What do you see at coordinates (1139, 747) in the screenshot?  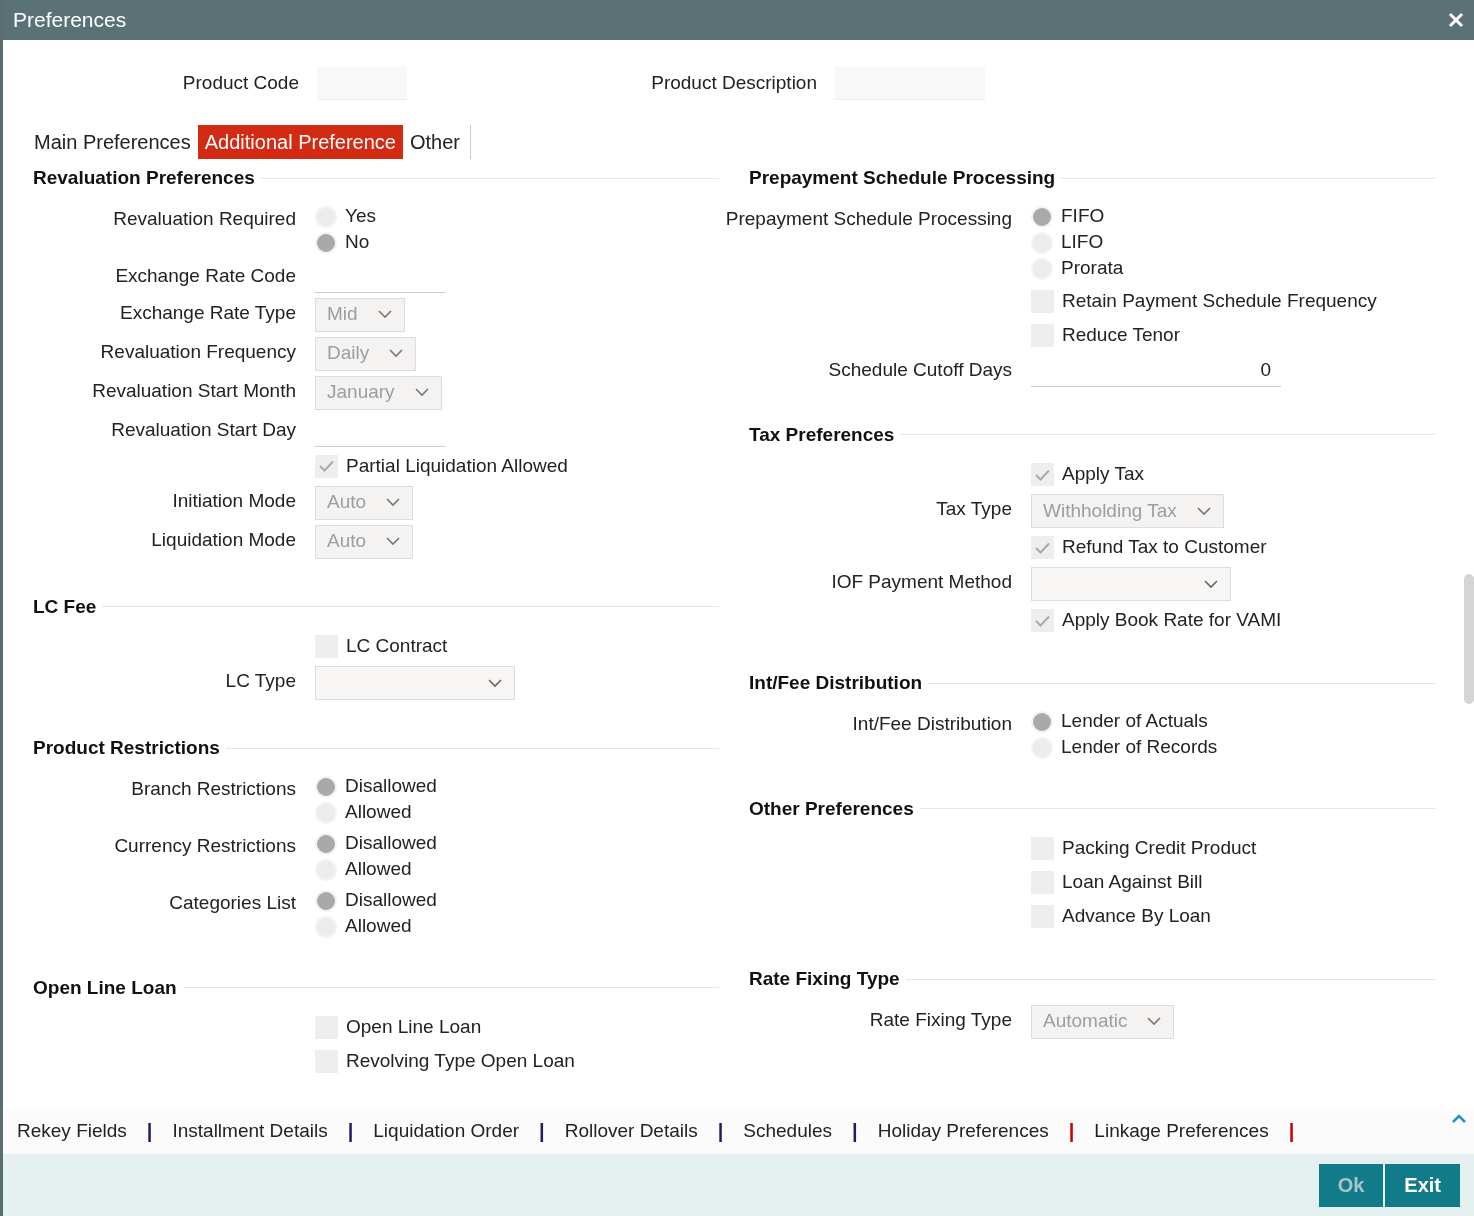 I see `option-label: Lender of Records` at bounding box center [1139, 747].